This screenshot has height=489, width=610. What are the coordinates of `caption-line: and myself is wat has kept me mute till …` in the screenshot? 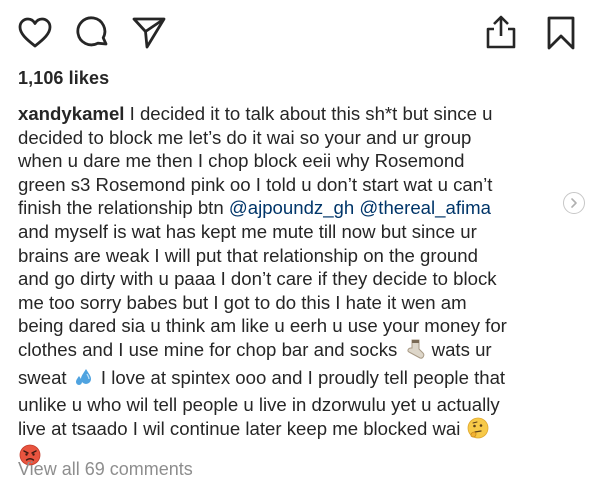 It's located at (247, 231).